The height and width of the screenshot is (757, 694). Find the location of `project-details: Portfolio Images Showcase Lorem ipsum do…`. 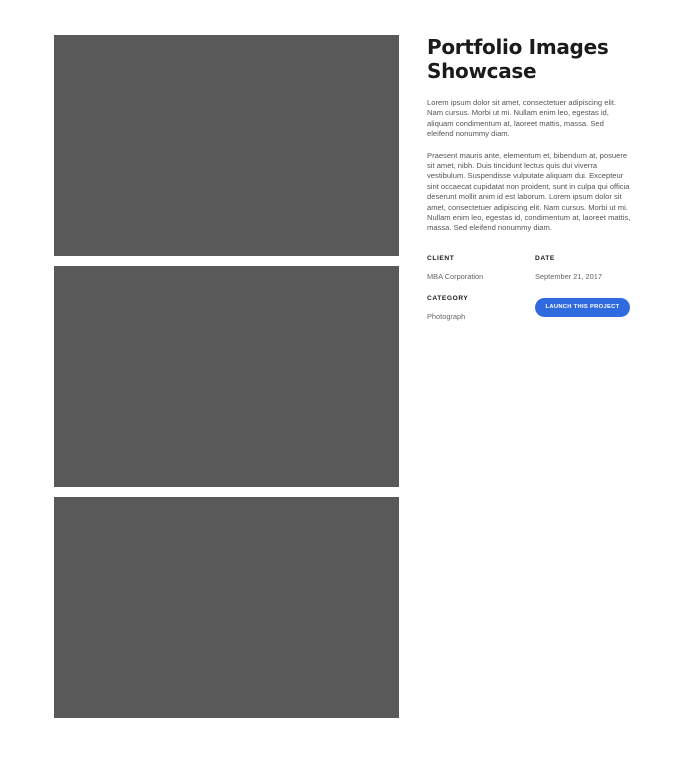

project-details: Portfolio Images Showcase Lorem ipsum do… is located at coordinates (529, 178).